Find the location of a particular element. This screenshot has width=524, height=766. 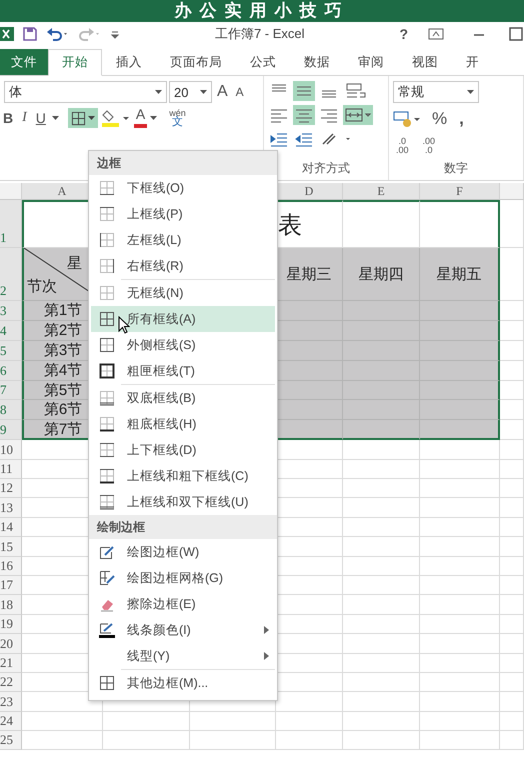

row-header: 11 is located at coordinates (11, 470).